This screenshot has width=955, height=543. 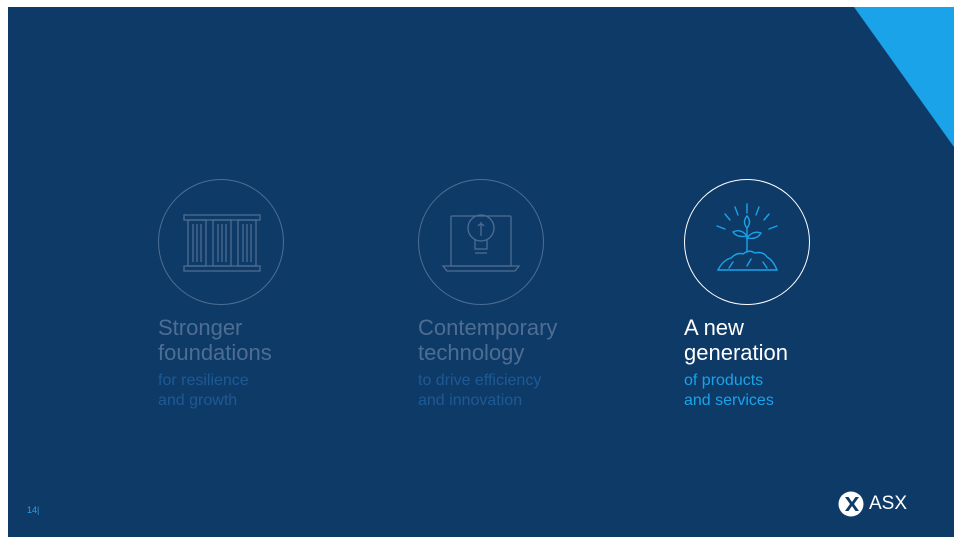 I want to click on lightbulb-laptop-icon, so click(x=481, y=243).